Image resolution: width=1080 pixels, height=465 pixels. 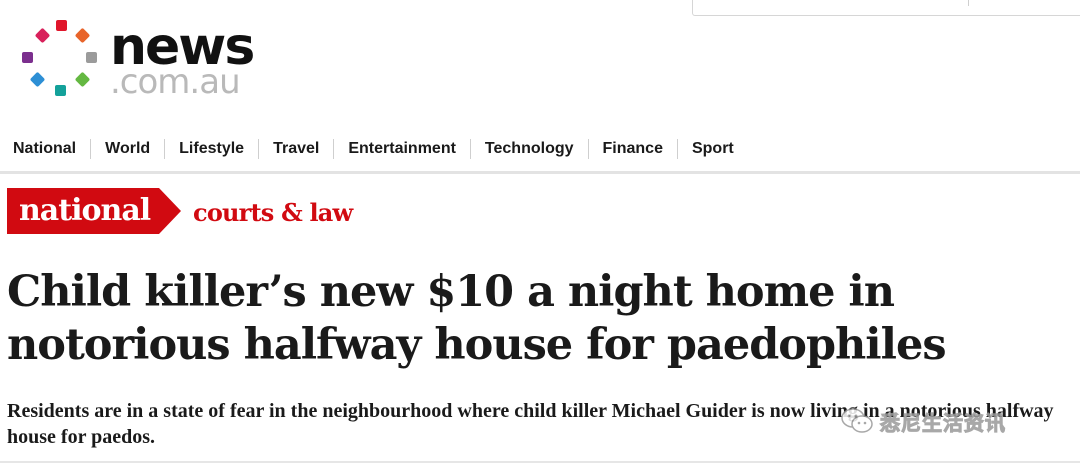 I want to click on news-logo: news .com.au, so click(x=145, y=60).